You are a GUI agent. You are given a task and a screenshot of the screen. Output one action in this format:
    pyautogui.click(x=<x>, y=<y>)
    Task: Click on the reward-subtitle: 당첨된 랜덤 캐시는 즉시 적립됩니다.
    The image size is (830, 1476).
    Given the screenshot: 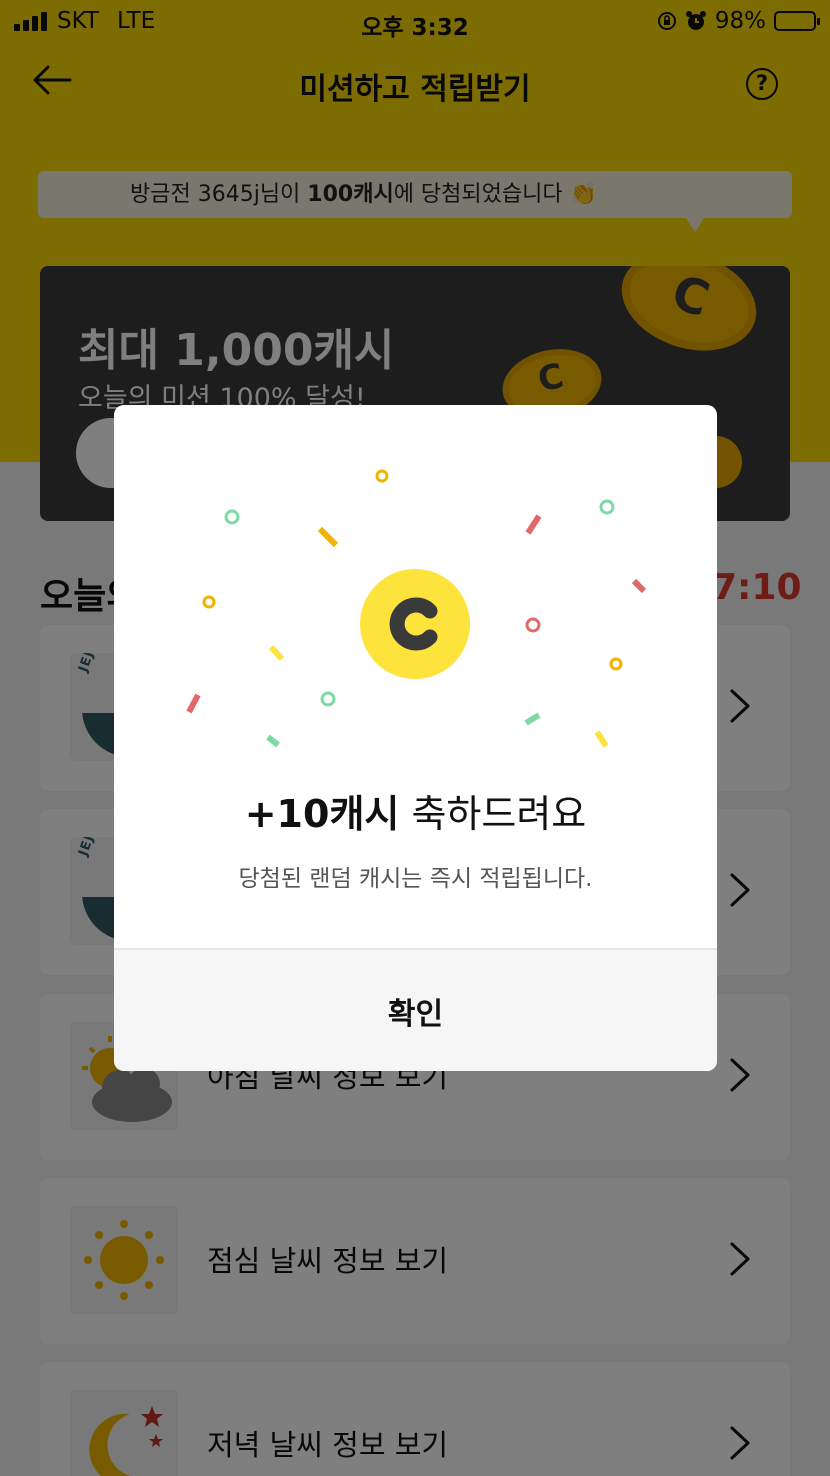 What is the action you would take?
    pyautogui.click(x=415, y=879)
    